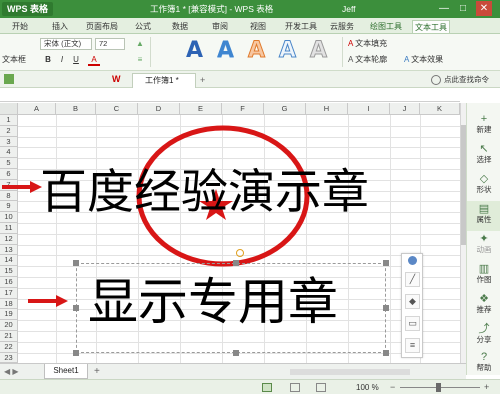 The height and width of the screenshot is (394, 500). Describe the element at coordinates (367, 44) in the screenshot. I see `text-fill-button: A 文本填充` at that location.